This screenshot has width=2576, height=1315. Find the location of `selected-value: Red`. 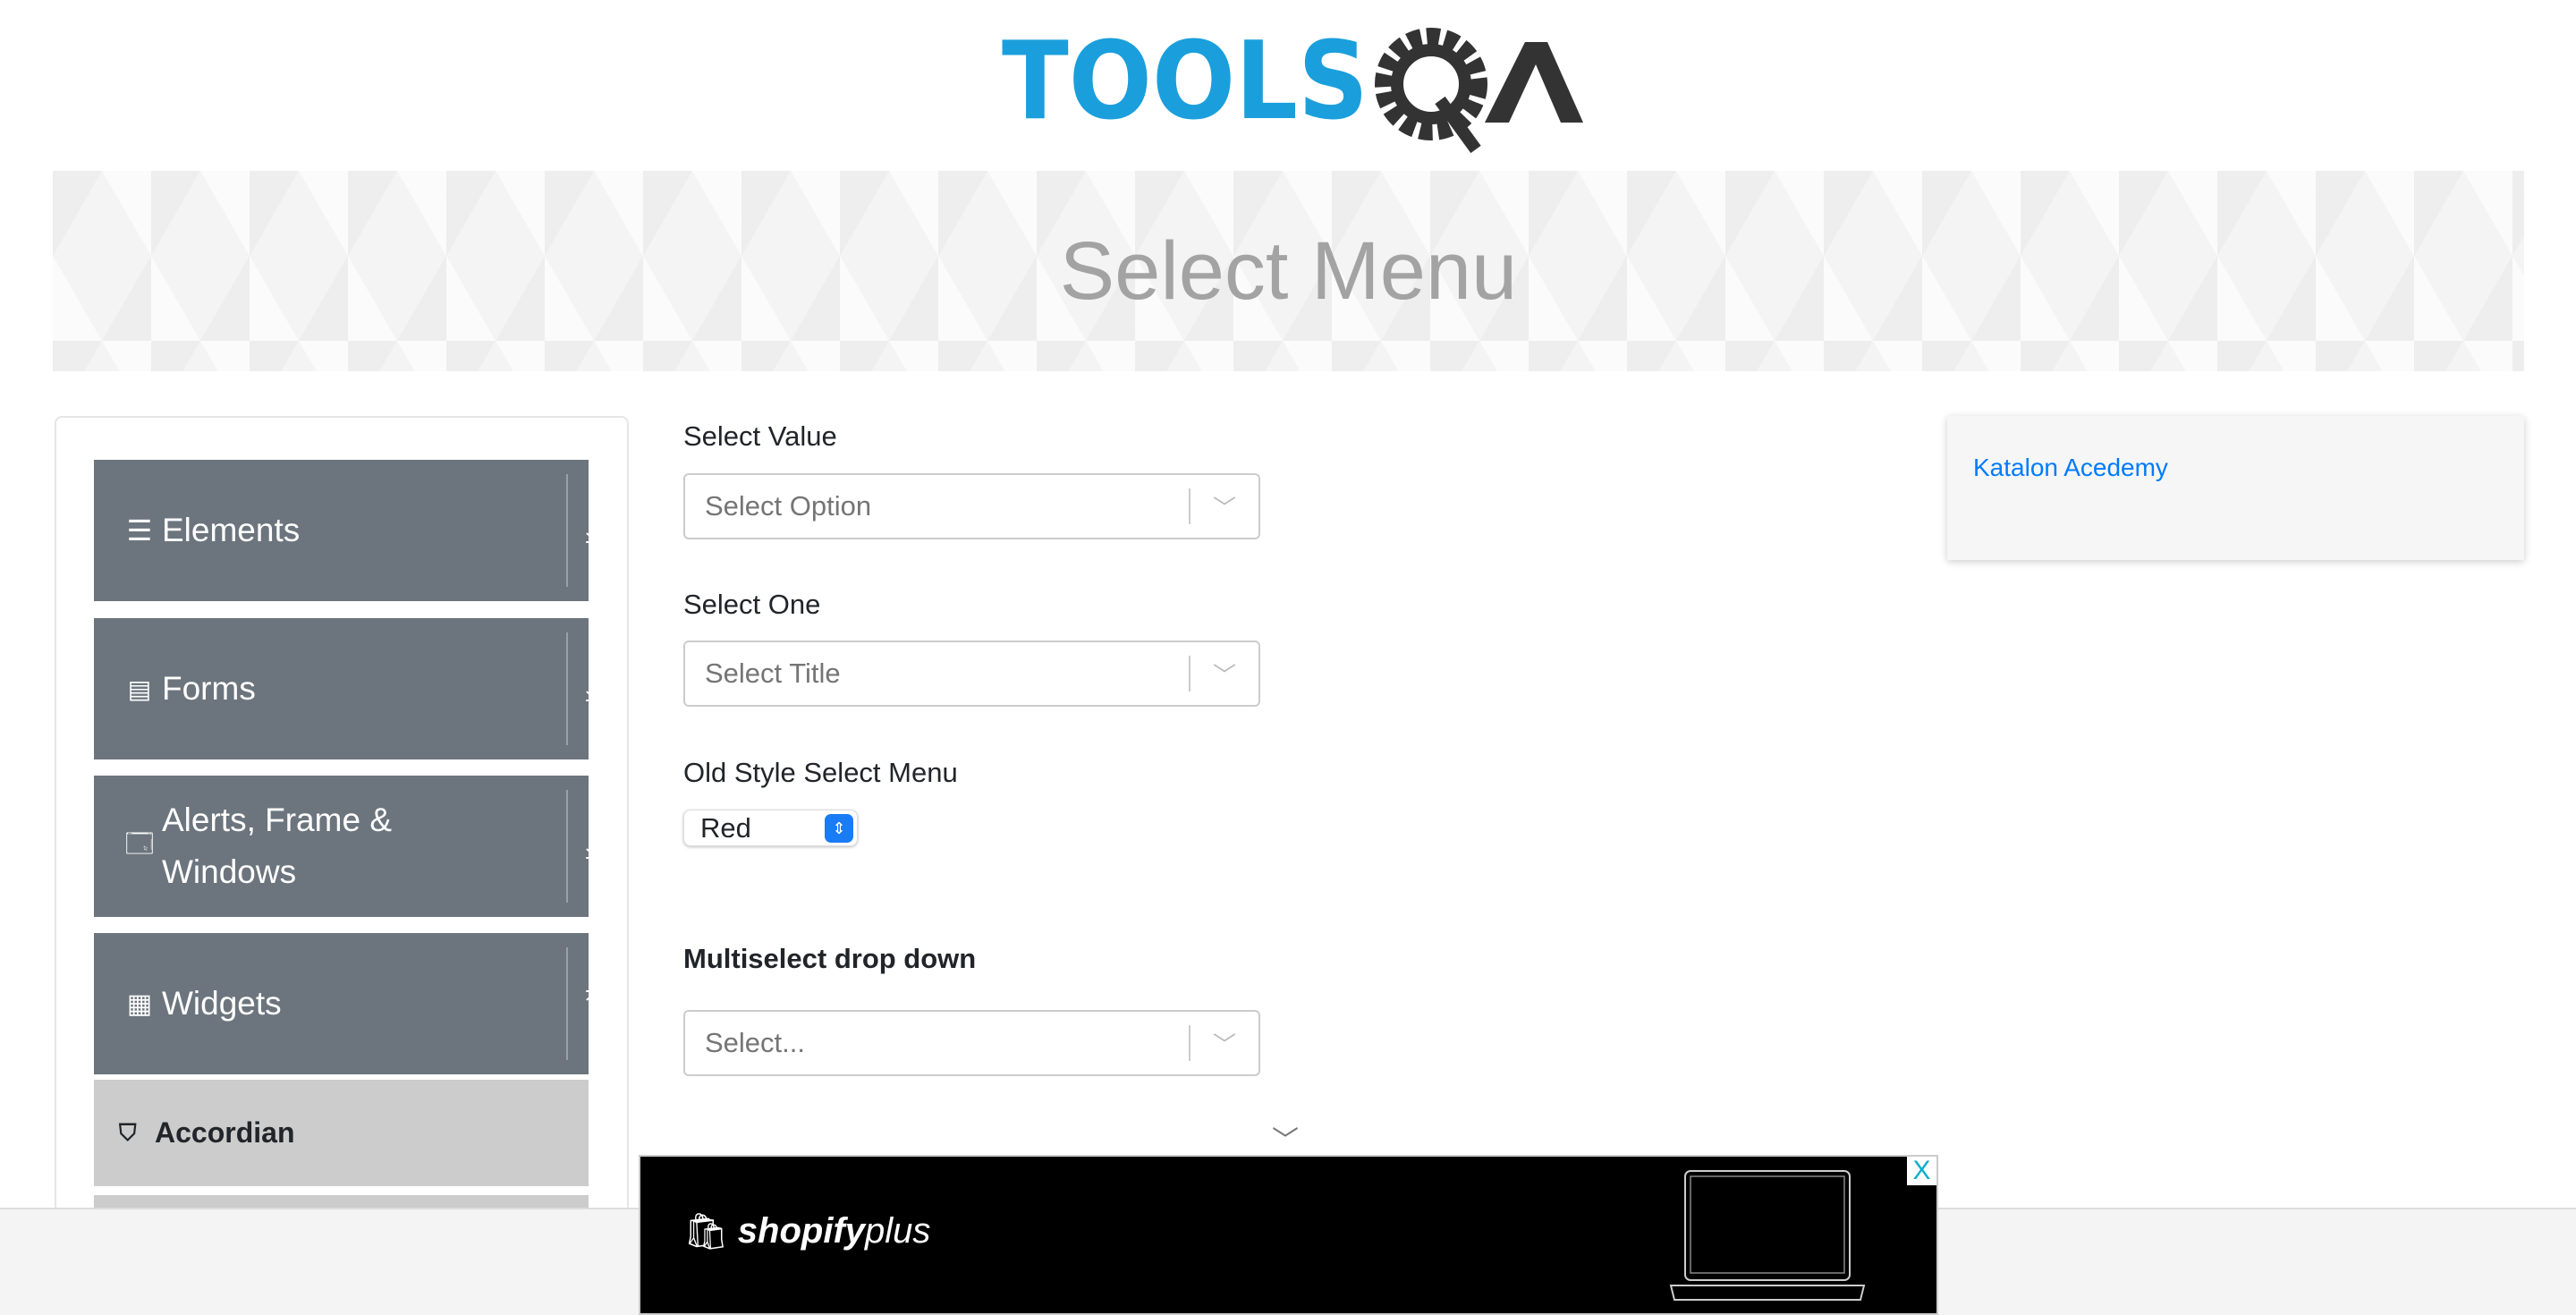

selected-value: Red is located at coordinates (725, 827).